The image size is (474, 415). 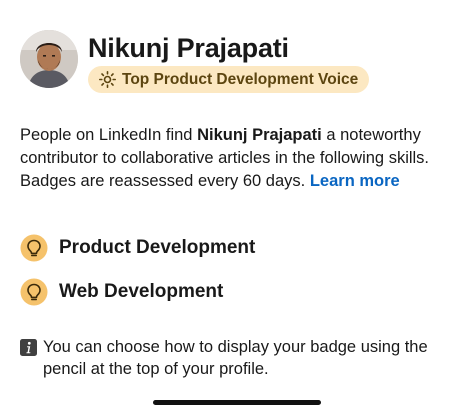 I want to click on home-indicator, so click(x=237, y=402).